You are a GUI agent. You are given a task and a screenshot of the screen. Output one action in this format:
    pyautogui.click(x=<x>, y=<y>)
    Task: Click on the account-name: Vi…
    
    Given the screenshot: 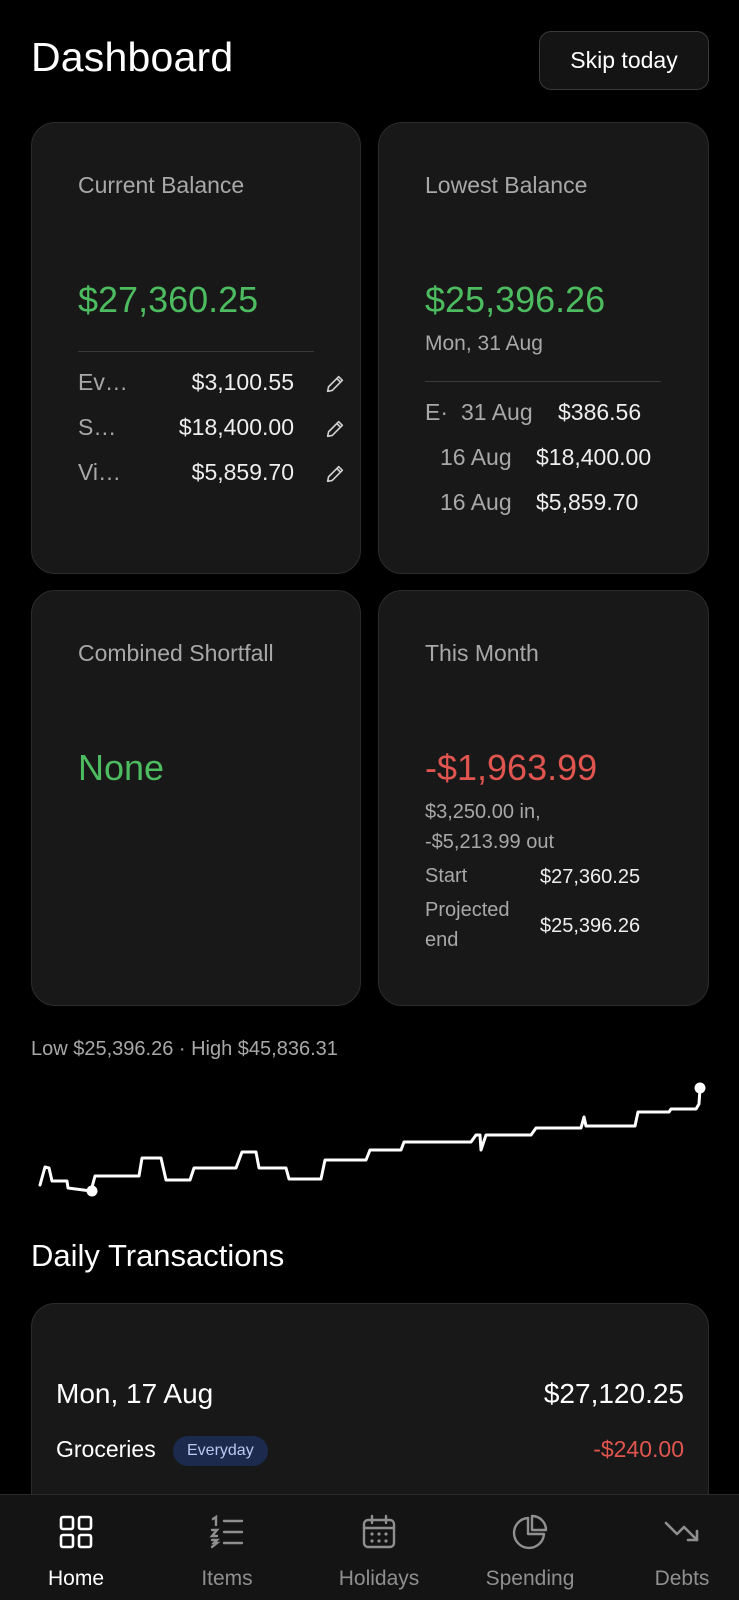 What is the action you would take?
    pyautogui.click(x=100, y=472)
    